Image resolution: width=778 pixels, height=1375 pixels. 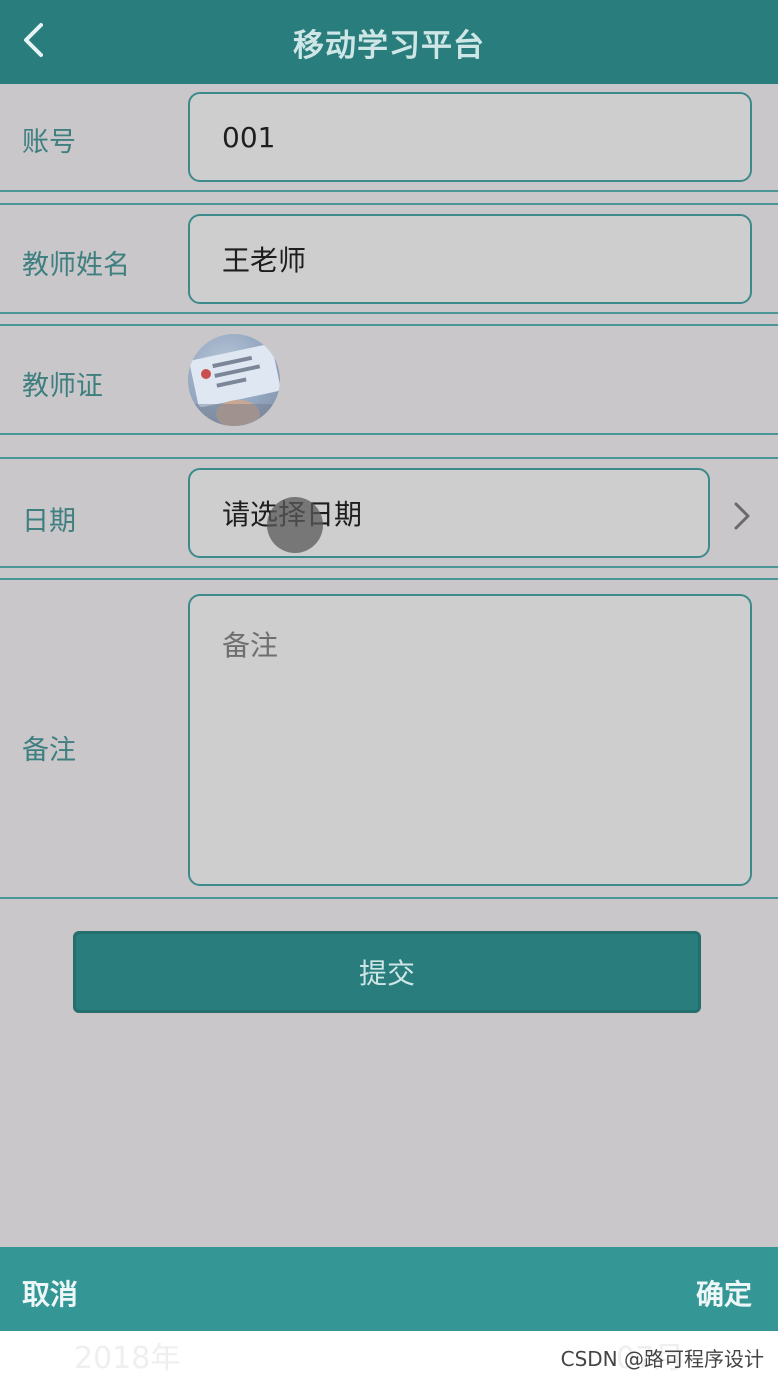 I want to click on teacher-name-label: 教师姓名, so click(x=76, y=265).